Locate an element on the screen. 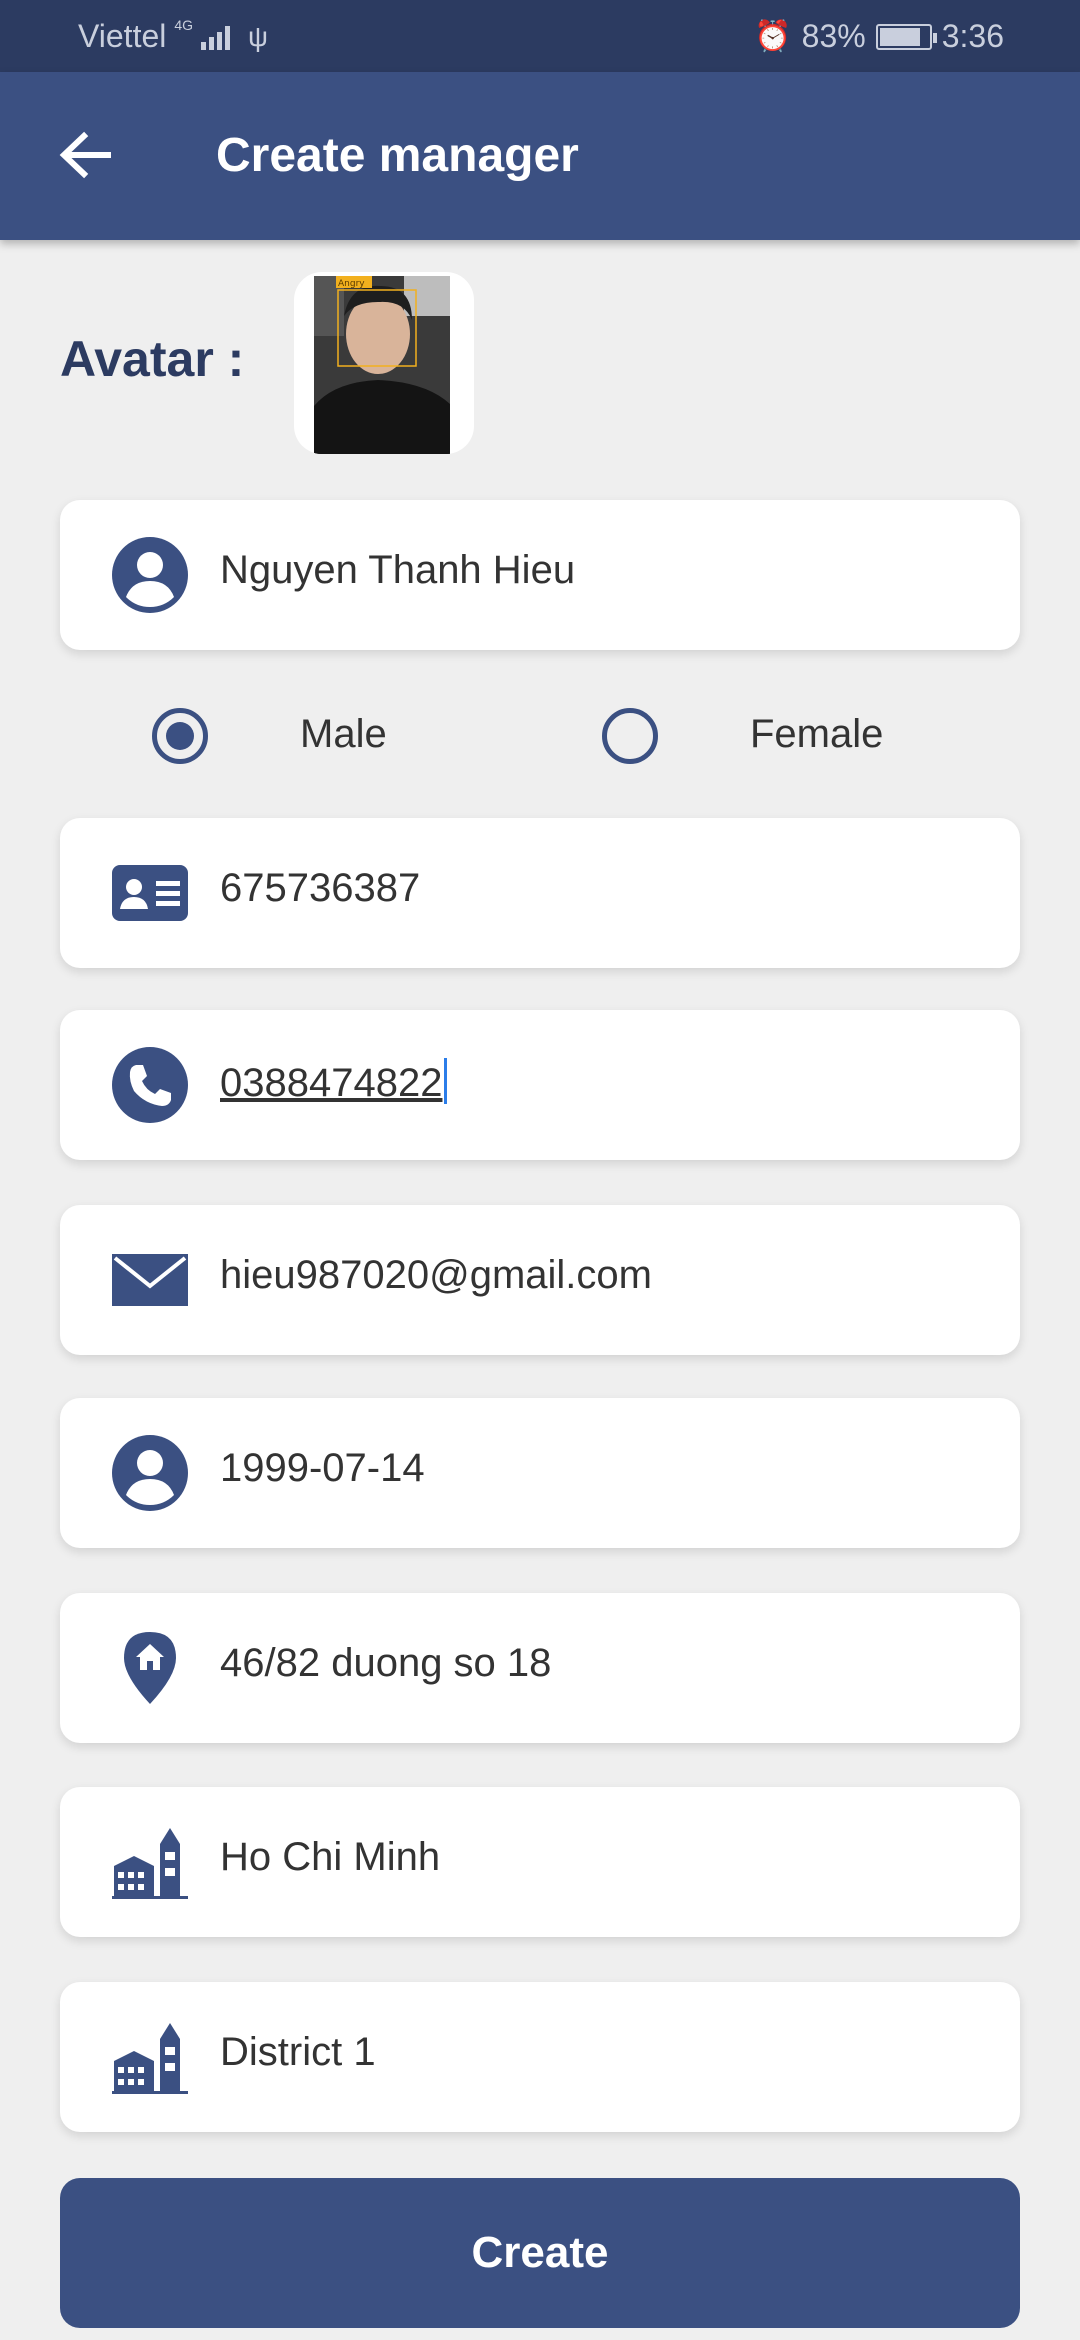 This screenshot has height=2340, width=1080. avatar-picker: Angry is located at coordinates (384, 363).